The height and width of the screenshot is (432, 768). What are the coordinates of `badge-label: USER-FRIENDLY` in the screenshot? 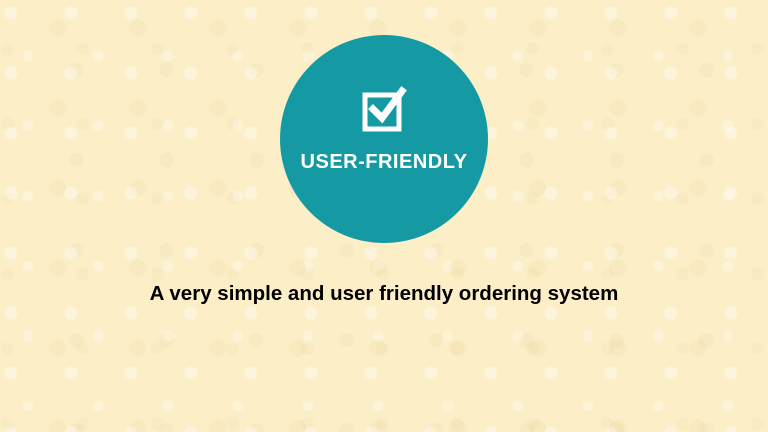 It's located at (384, 162).